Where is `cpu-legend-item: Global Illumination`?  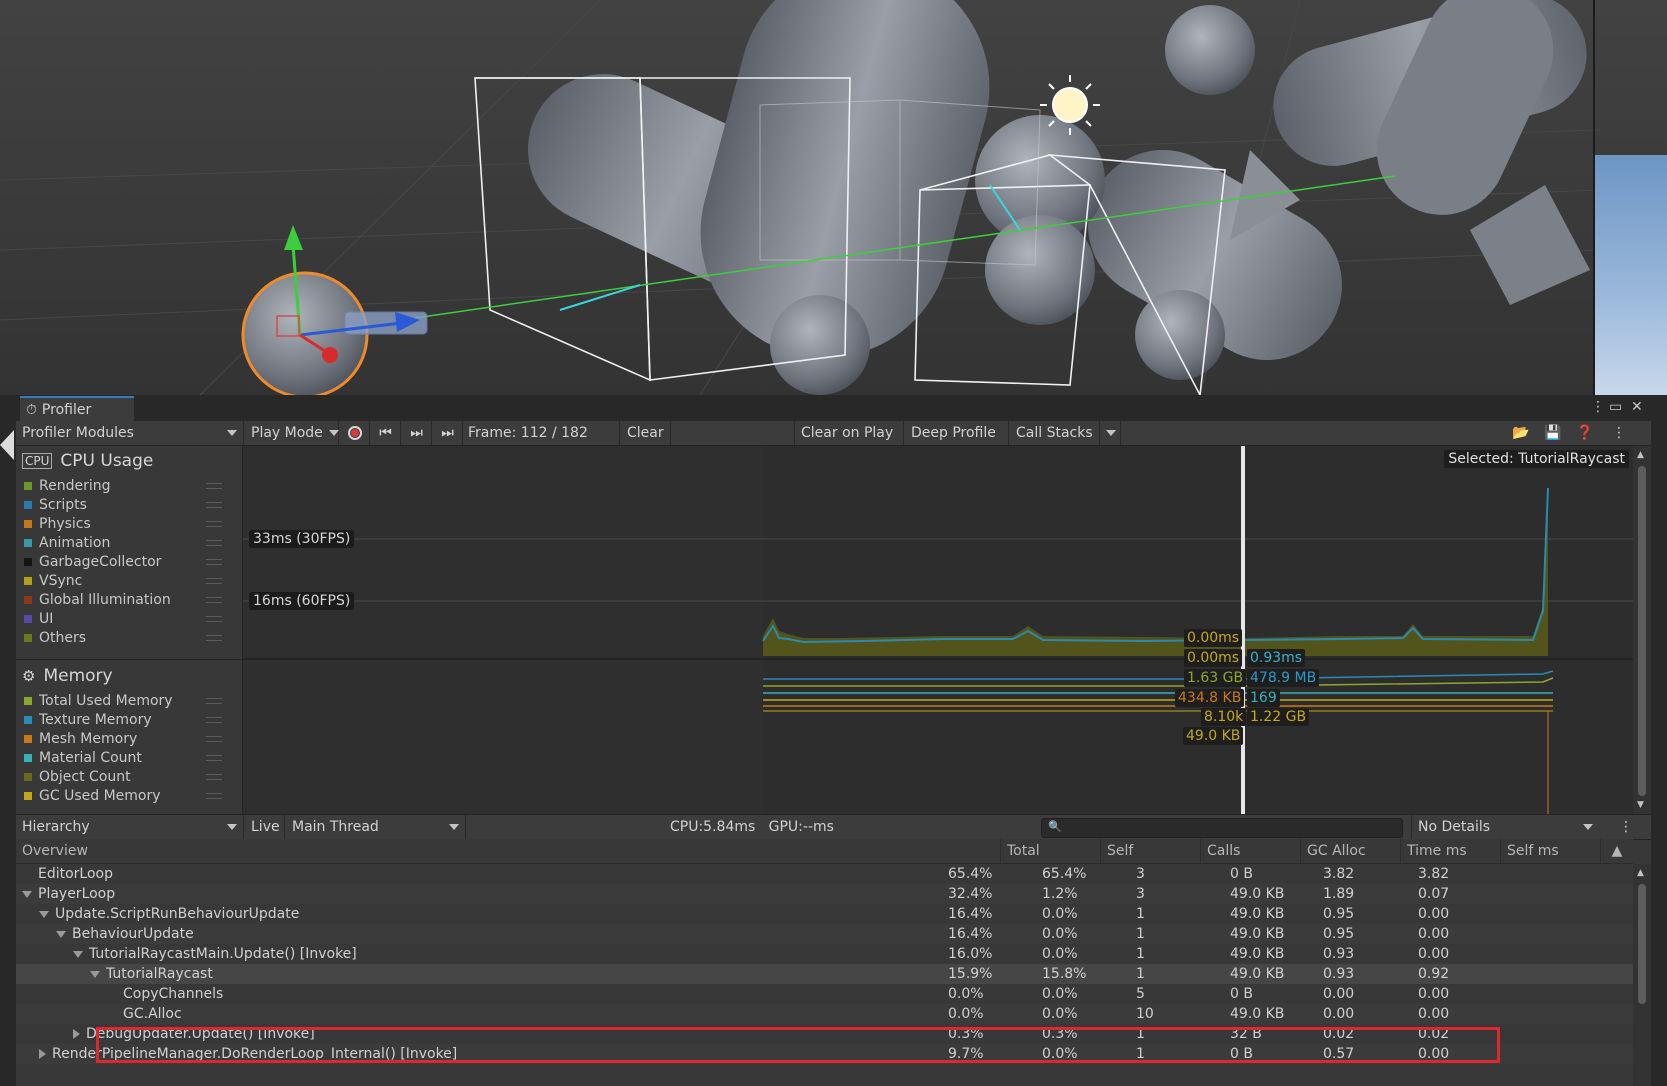
cpu-legend-item: Global Illumination is located at coordinates (97, 599).